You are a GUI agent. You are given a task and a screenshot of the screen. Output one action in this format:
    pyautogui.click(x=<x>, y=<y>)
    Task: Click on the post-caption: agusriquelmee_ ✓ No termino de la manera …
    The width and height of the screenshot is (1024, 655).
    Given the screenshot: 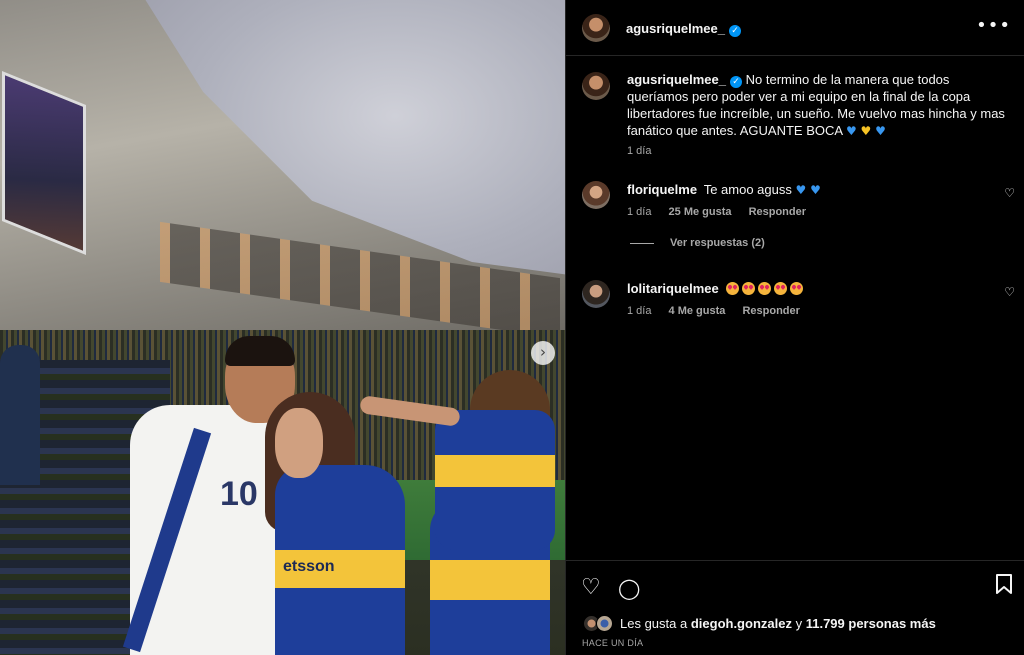 What is the action you would take?
    pyautogui.click(x=819, y=105)
    